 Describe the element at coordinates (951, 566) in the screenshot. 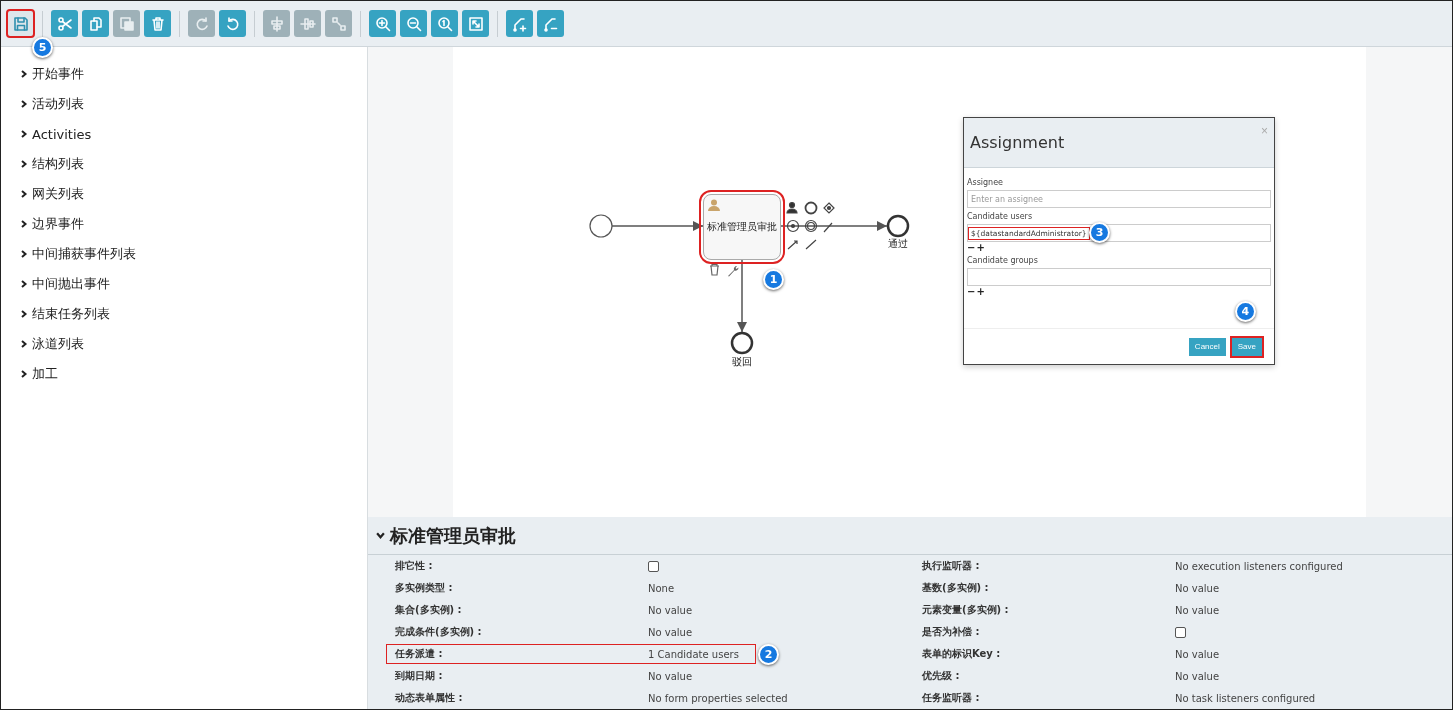

I see `property-label: 执行监听器 :` at that location.